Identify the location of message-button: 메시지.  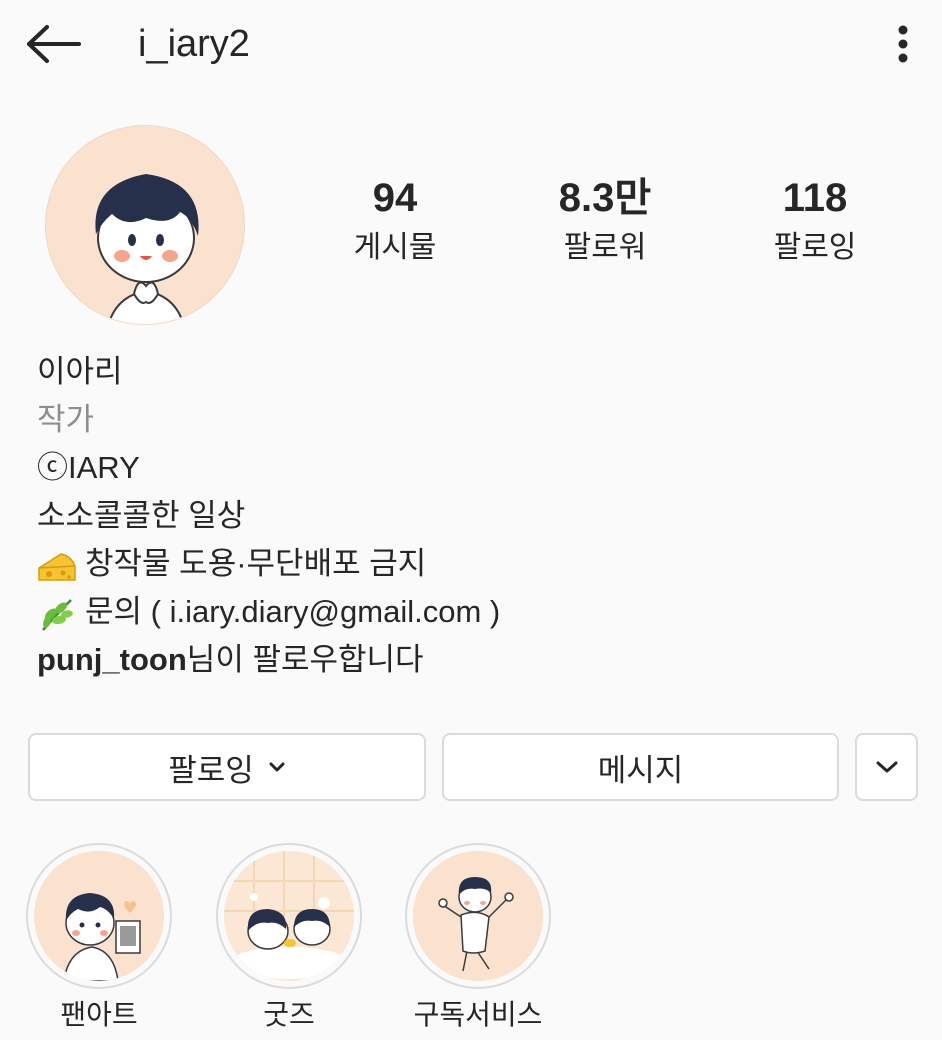
(640, 767).